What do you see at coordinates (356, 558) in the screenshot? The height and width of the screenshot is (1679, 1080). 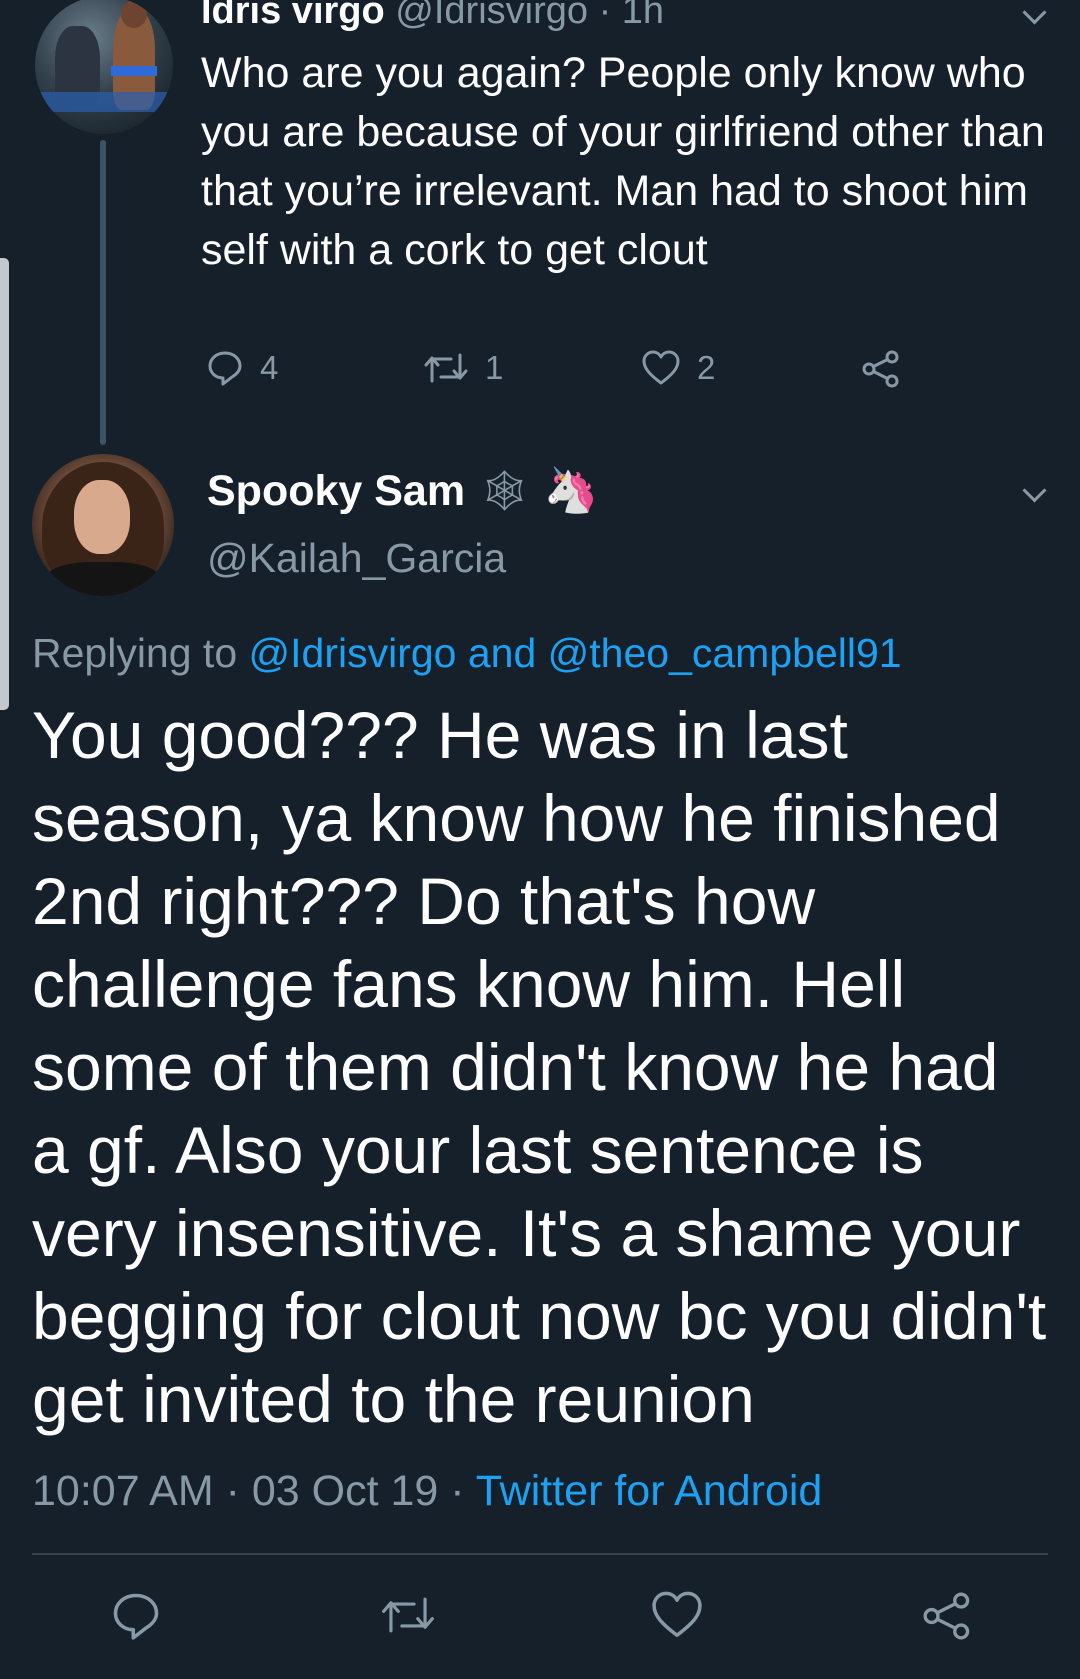 I see `handle: @Kailah_Garcia` at bounding box center [356, 558].